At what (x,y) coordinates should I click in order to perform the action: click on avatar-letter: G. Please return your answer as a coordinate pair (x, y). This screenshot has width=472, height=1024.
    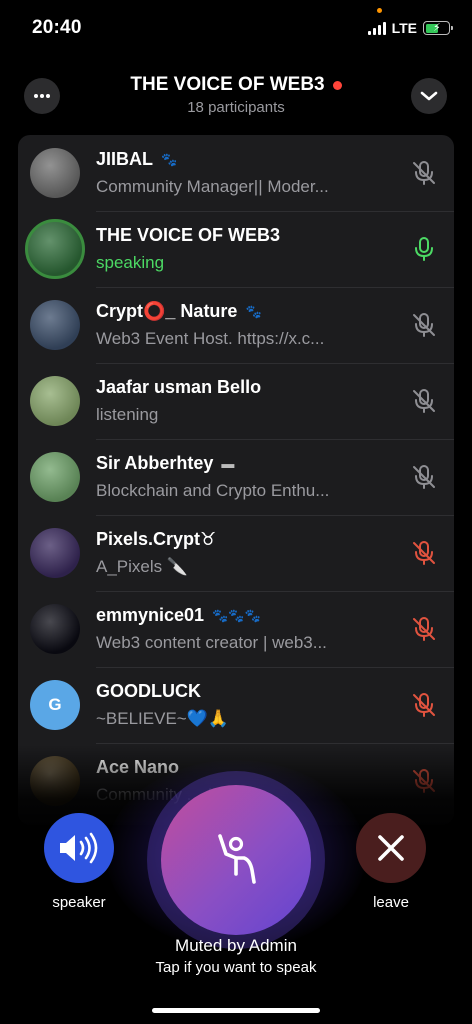
    Looking at the image, I should click on (55, 704).